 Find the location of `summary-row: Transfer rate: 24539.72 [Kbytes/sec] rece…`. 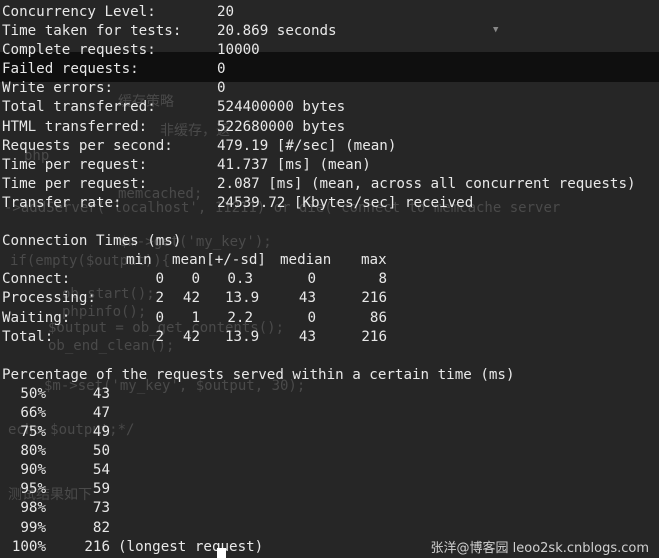

summary-row: Transfer rate: 24539.72 [Kbytes/sec] rece… is located at coordinates (329, 203).